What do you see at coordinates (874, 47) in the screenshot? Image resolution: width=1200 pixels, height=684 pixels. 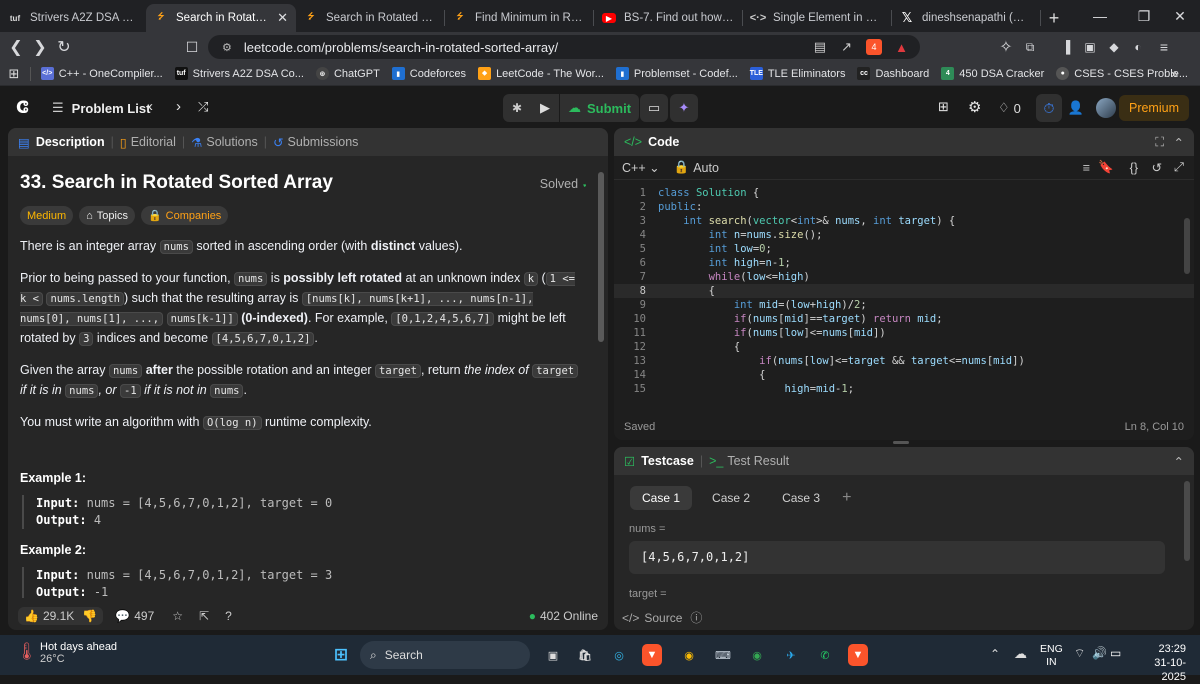 I see `brave-shield-icon: 4` at bounding box center [874, 47].